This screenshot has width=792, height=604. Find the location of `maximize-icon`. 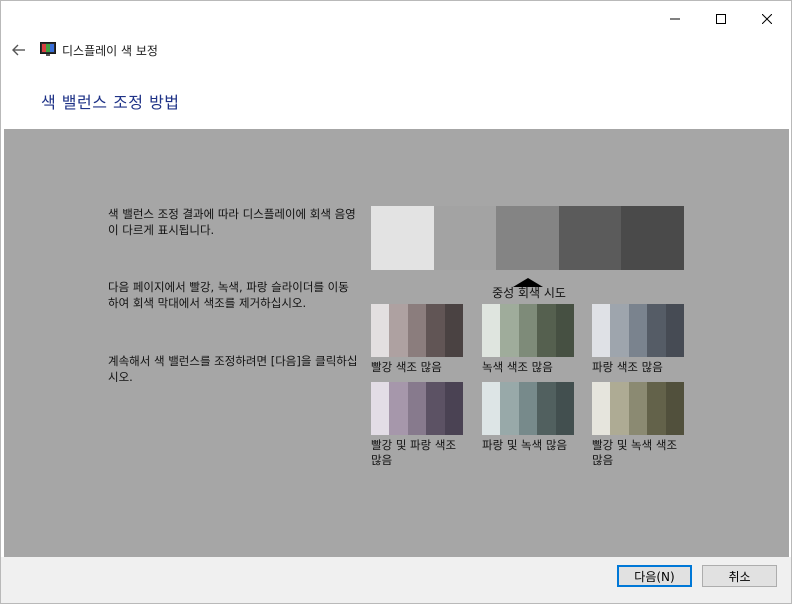

maximize-icon is located at coordinates (721, 19).